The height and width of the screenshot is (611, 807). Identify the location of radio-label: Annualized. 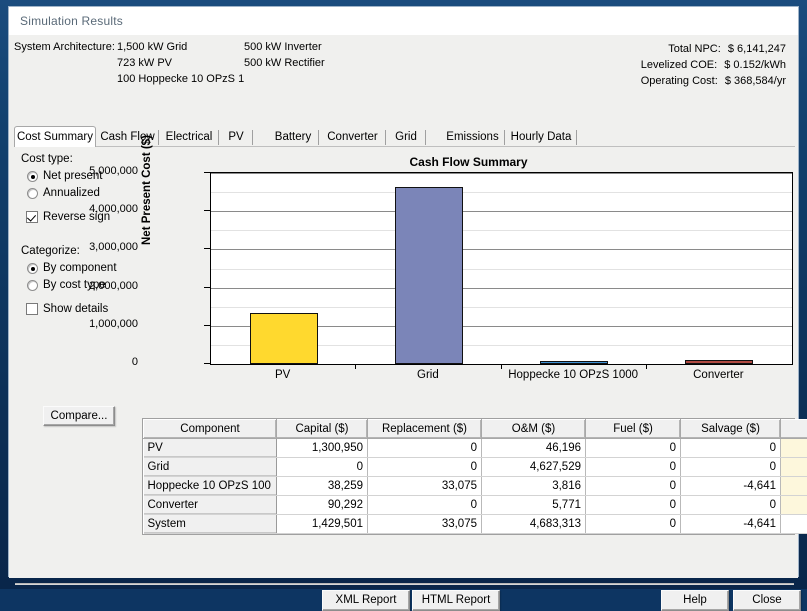
(71, 193).